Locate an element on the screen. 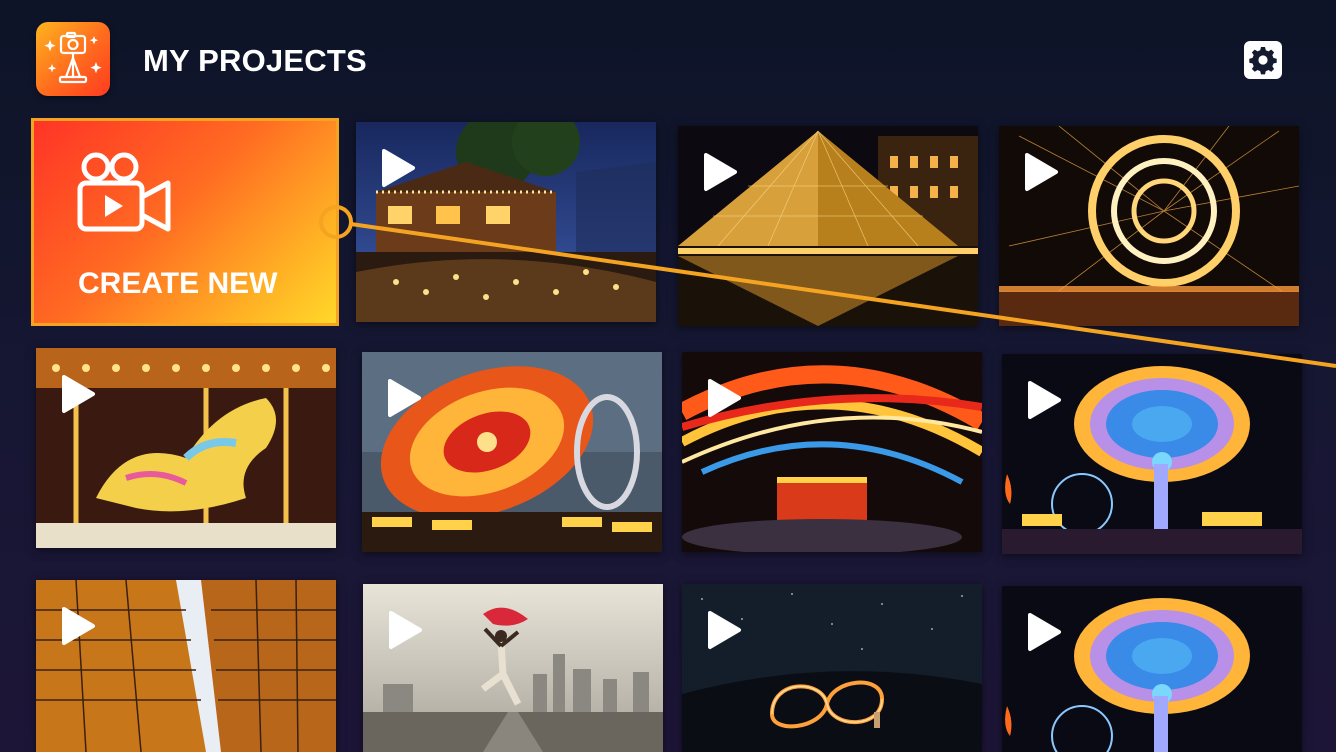 The width and height of the screenshot is (1336, 752). project-thumbnail-spinning-ride-orange is located at coordinates (512, 452).